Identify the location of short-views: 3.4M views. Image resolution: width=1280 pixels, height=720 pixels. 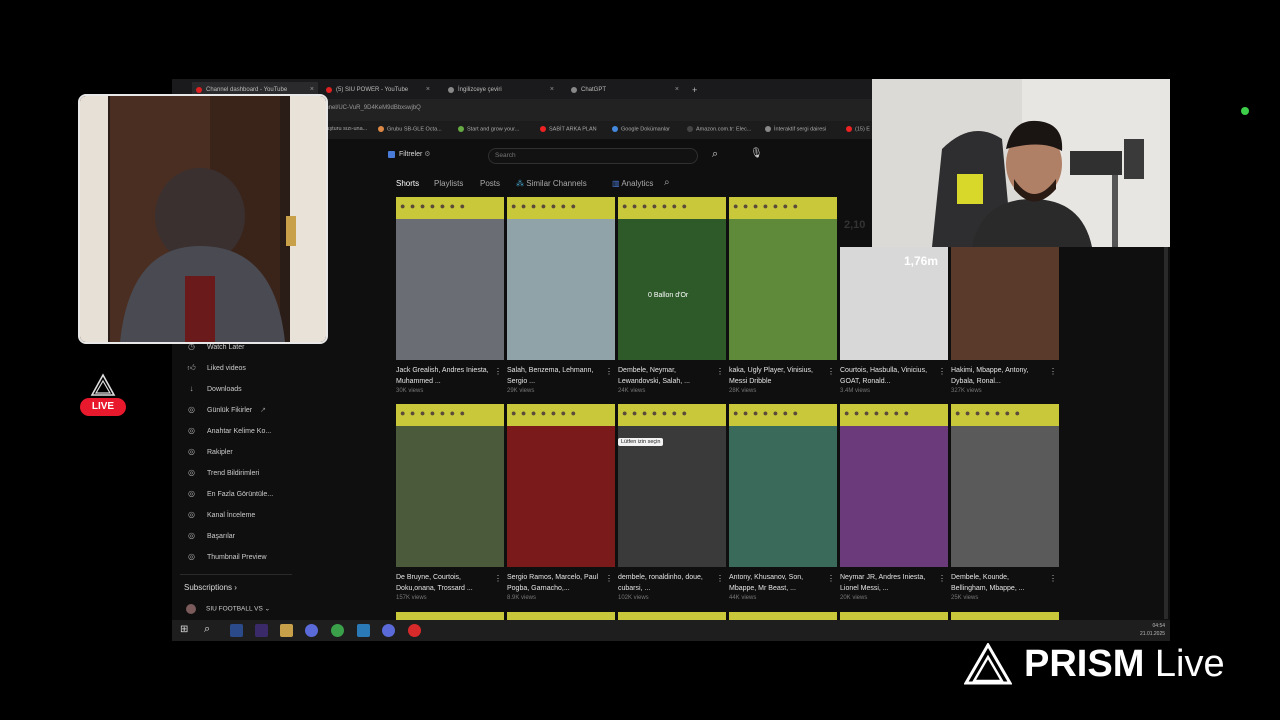
(855, 391).